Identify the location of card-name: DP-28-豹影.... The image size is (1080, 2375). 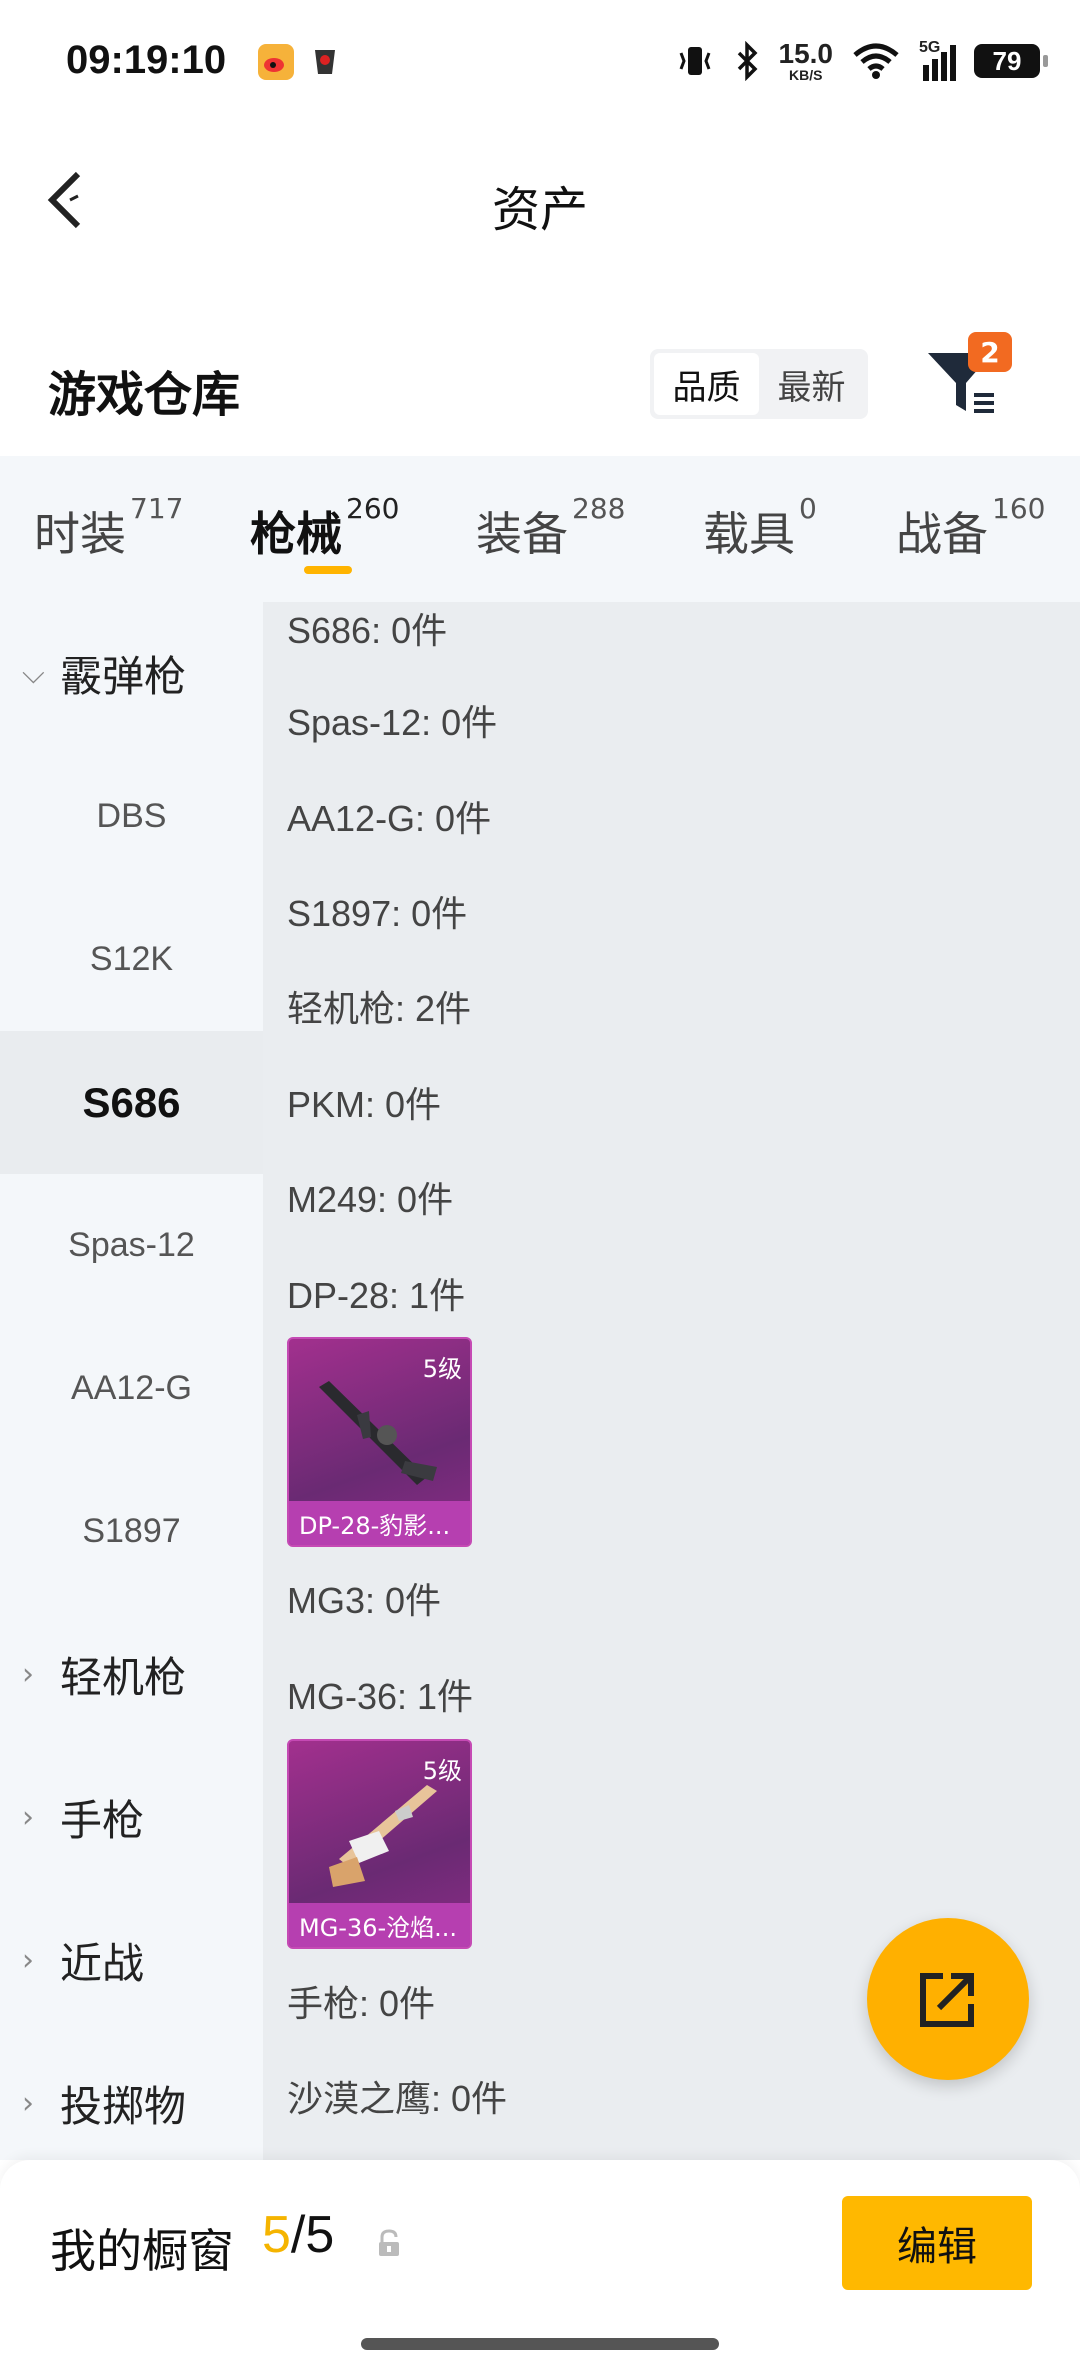
(379, 1523).